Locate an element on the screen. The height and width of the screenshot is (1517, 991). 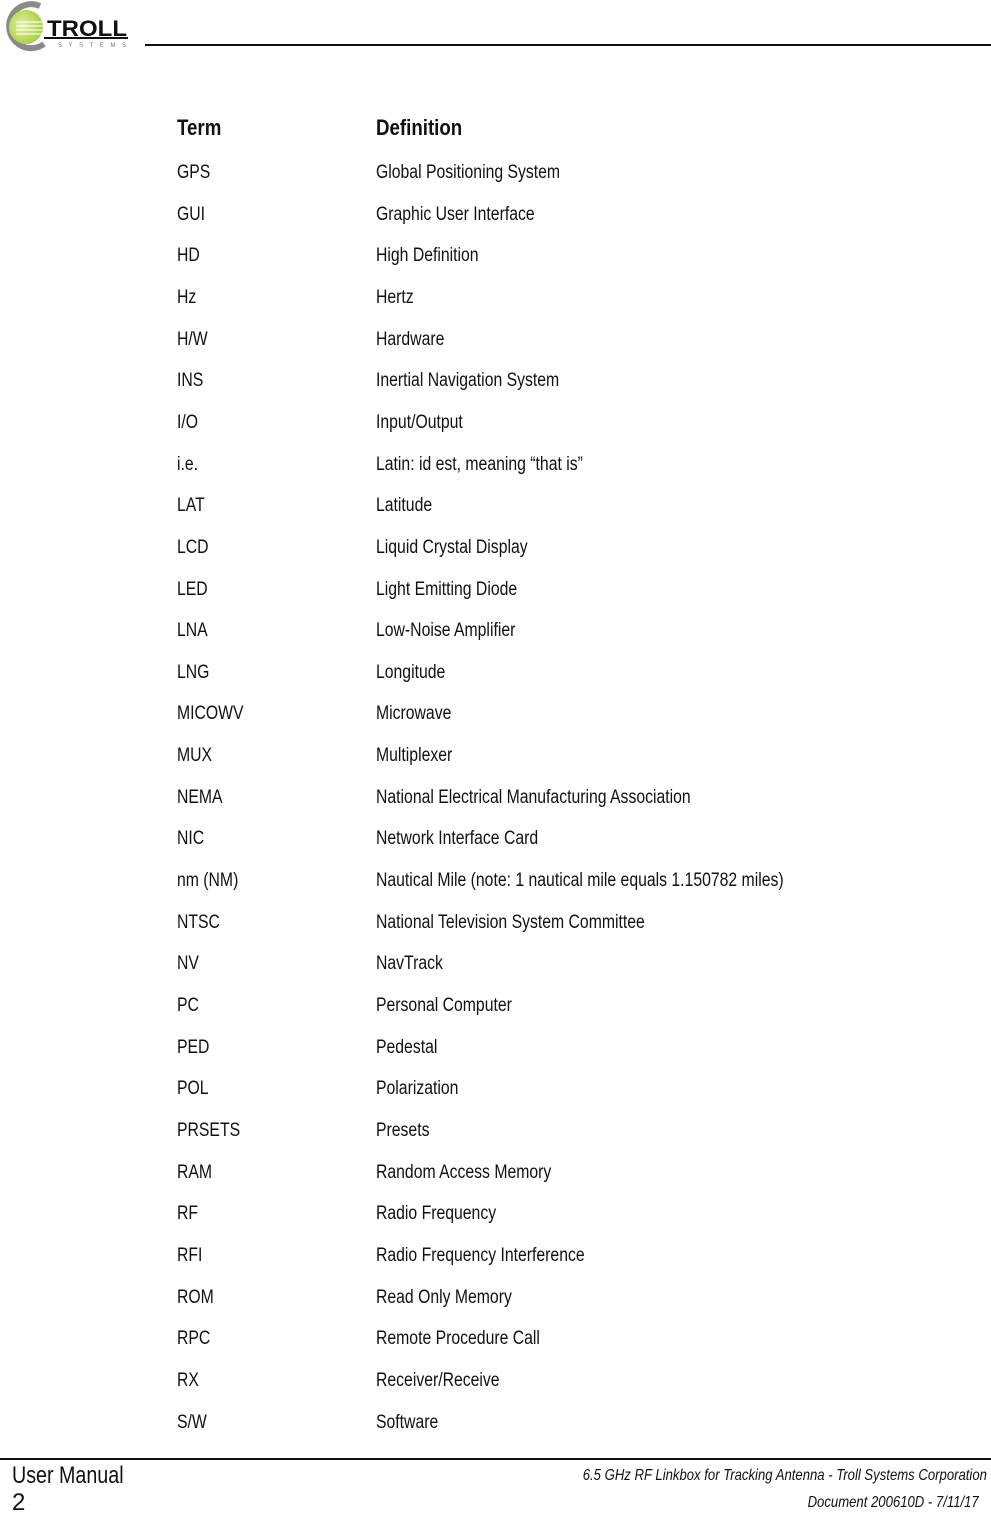
glossary-definition: Longitude is located at coordinates (411, 672).